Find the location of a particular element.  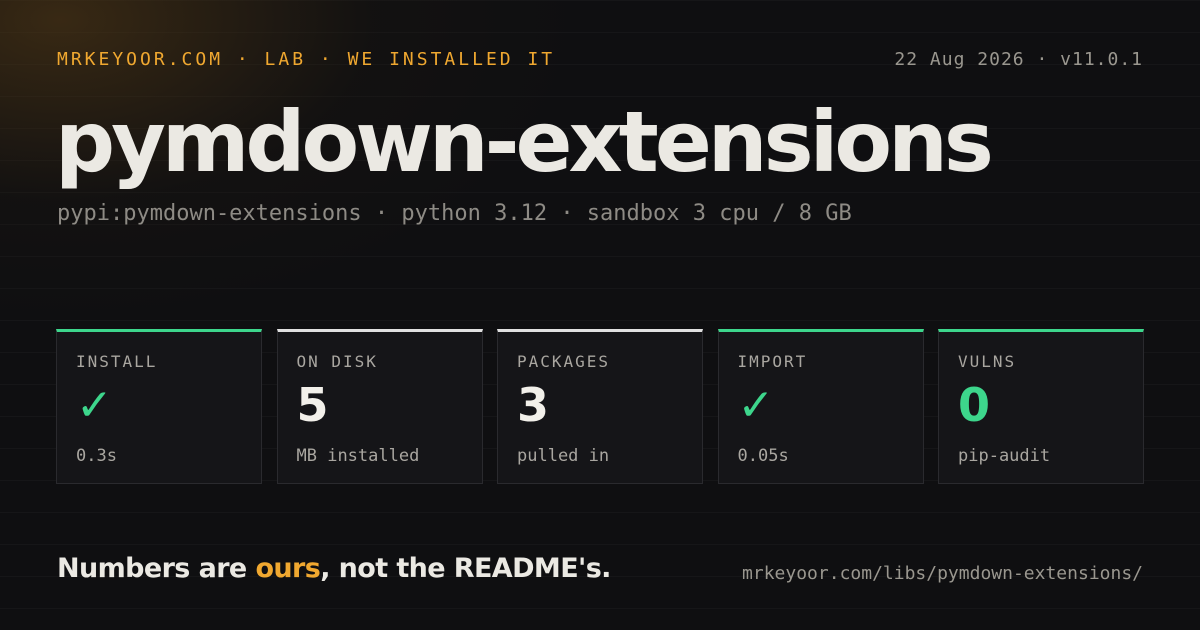

tagline-accent: ours is located at coordinates (288, 568).